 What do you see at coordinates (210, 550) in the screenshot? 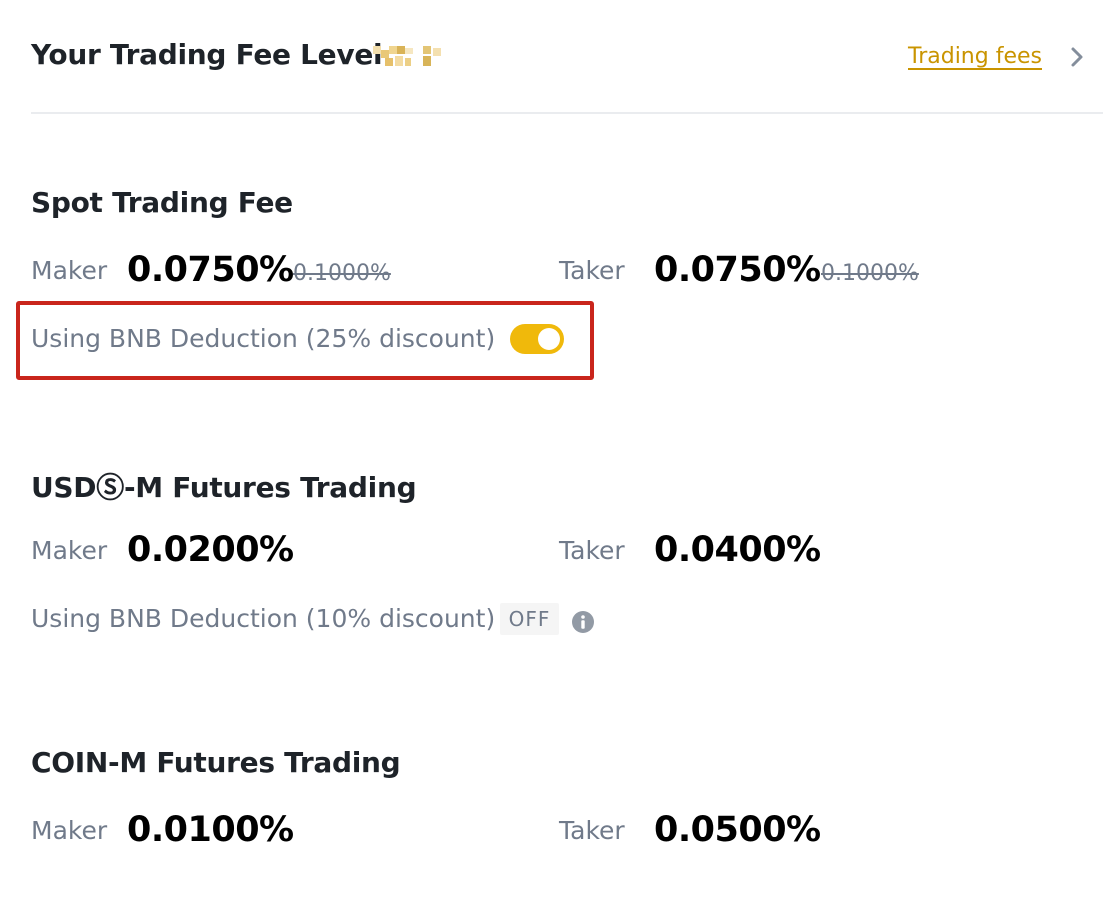
I see `usdm-maker-value: 0.0200%` at bounding box center [210, 550].